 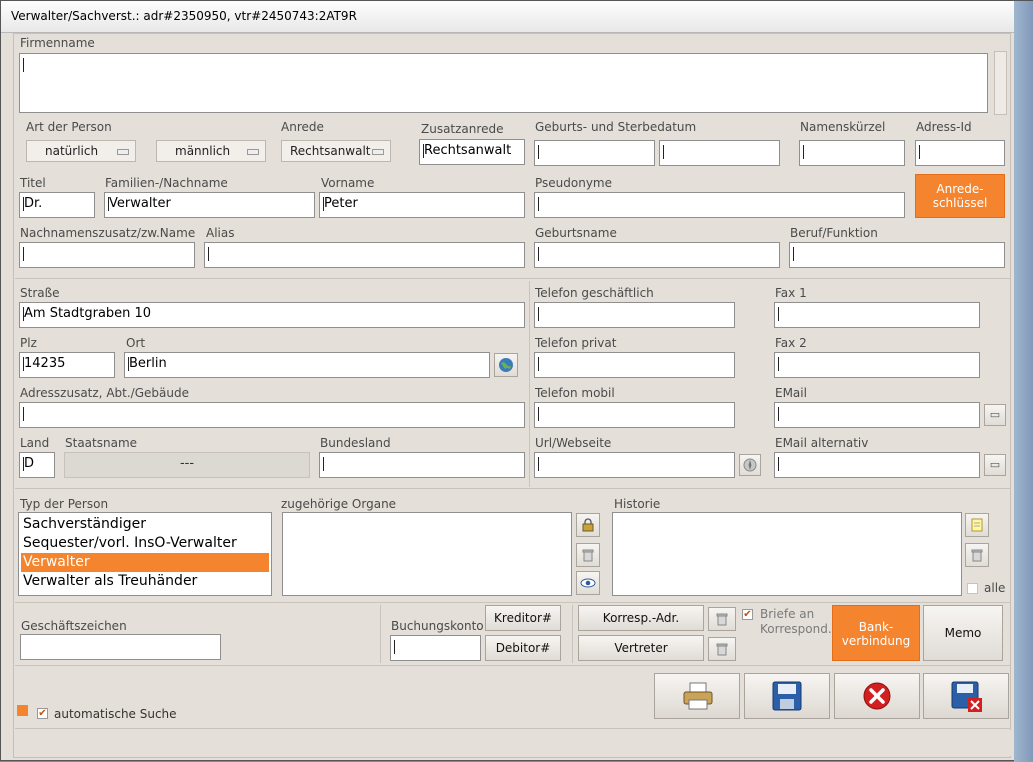 I want to click on tel-mobil-input, so click(x=634, y=415).